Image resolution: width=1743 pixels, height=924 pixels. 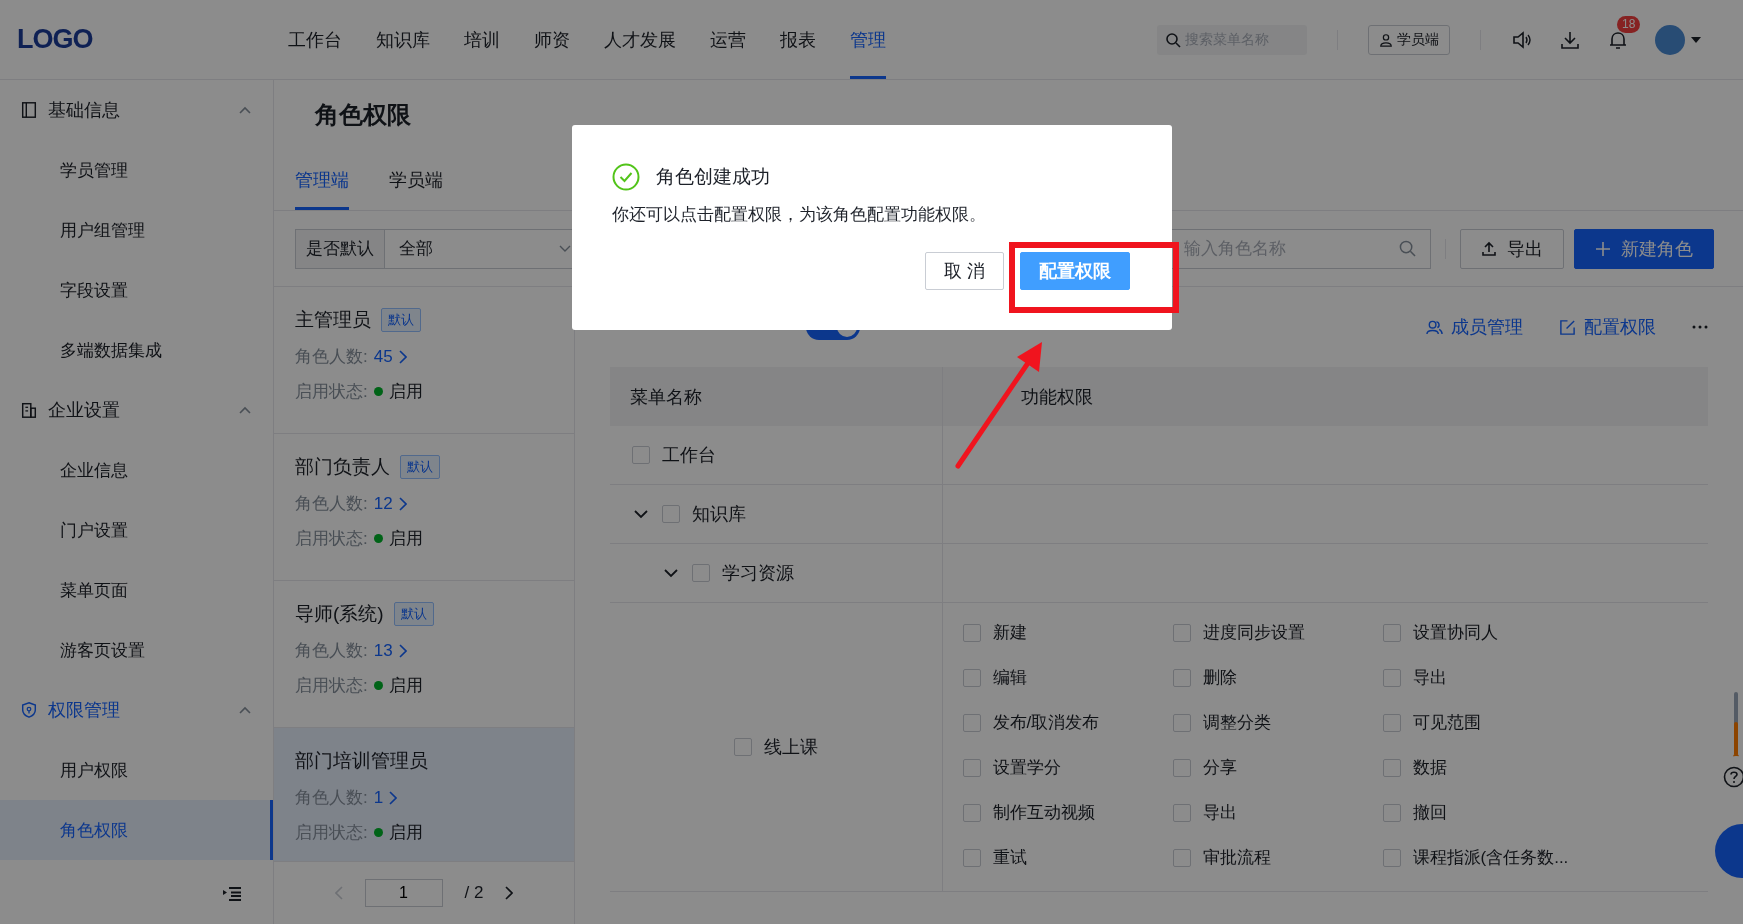 What do you see at coordinates (361, 761) in the screenshot?
I see `role-name: 部门培训管理员` at bounding box center [361, 761].